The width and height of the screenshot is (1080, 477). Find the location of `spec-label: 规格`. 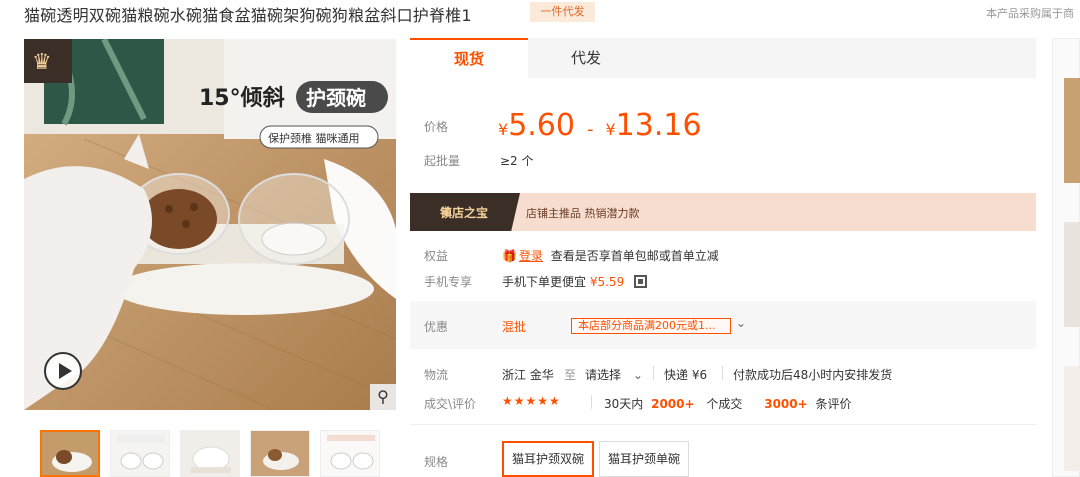

spec-label: 规格 is located at coordinates (436, 462).